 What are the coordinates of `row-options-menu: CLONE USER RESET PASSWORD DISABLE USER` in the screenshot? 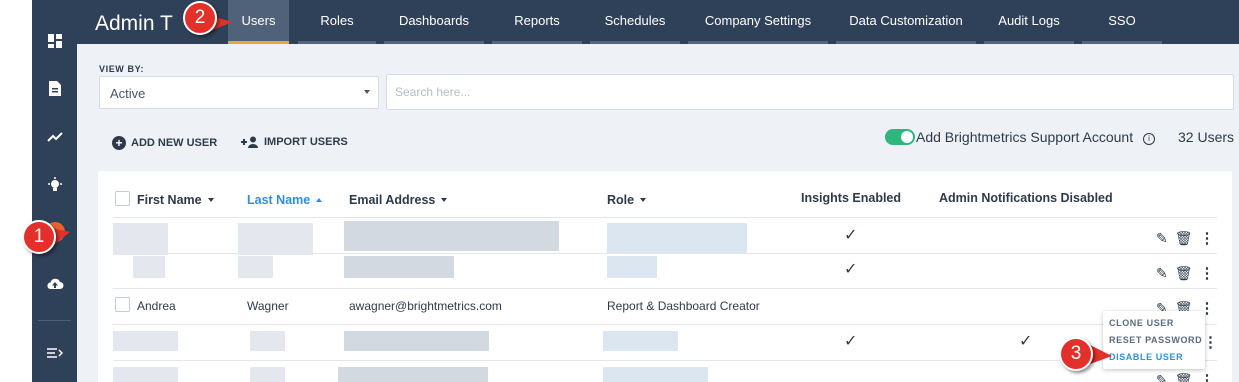 It's located at (1154, 340).